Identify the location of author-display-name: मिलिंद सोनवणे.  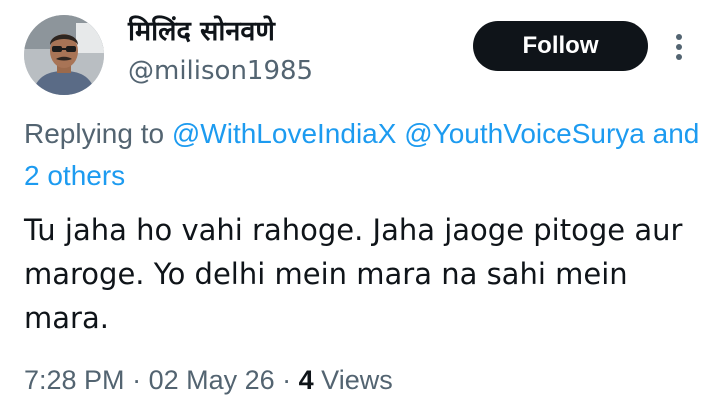
(201, 32).